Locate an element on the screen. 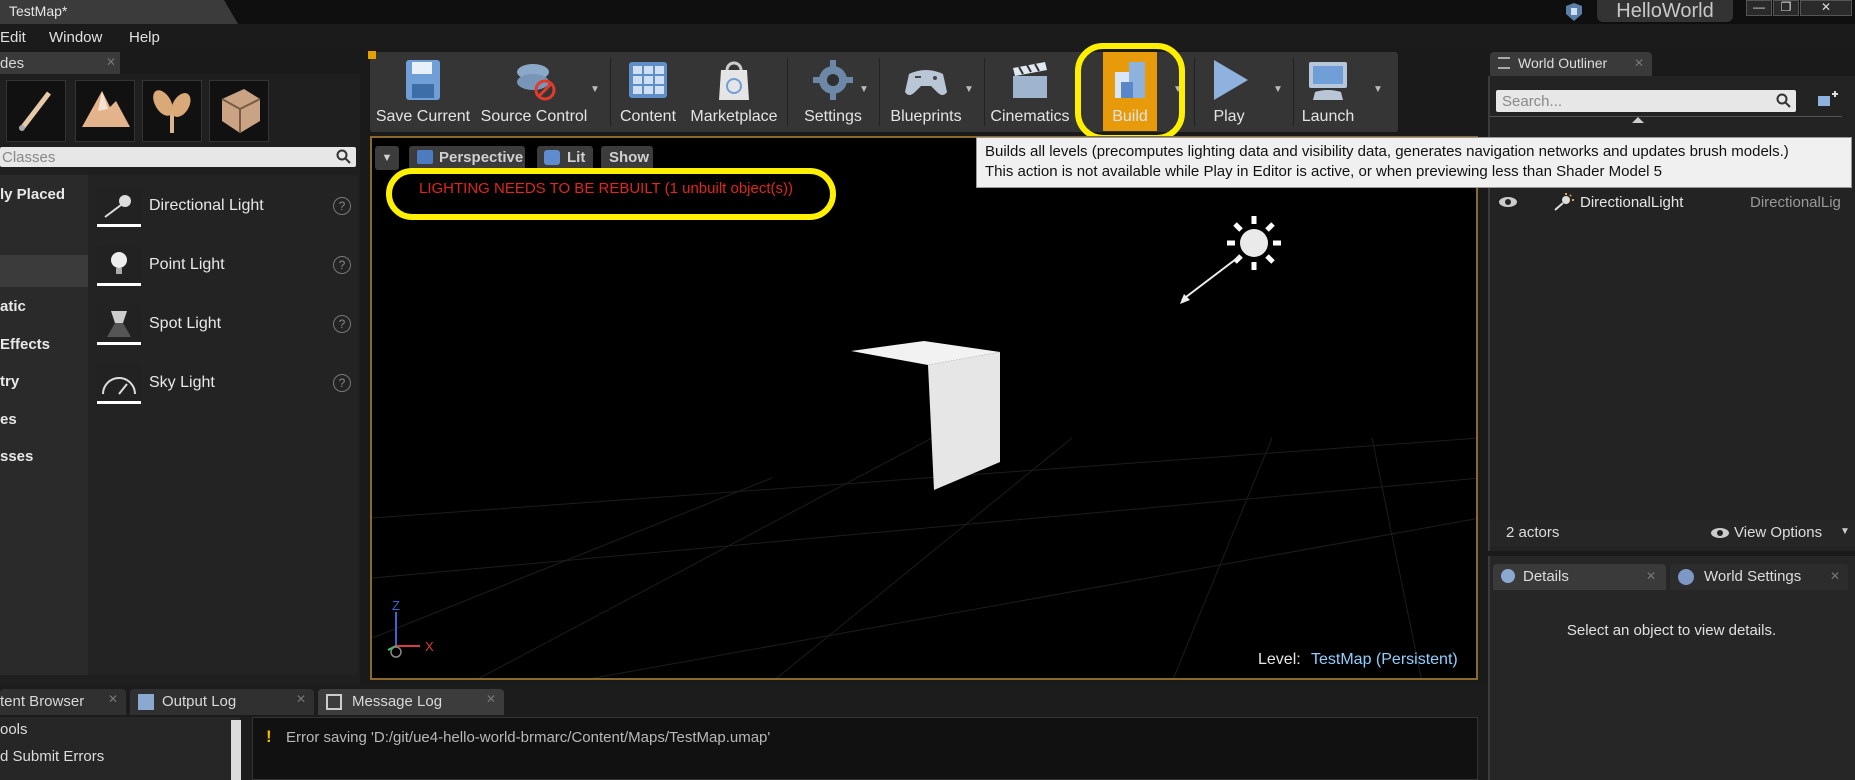 This screenshot has height=780, width=1855. save-current-button: Save Current is located at coordinates (423, 92).